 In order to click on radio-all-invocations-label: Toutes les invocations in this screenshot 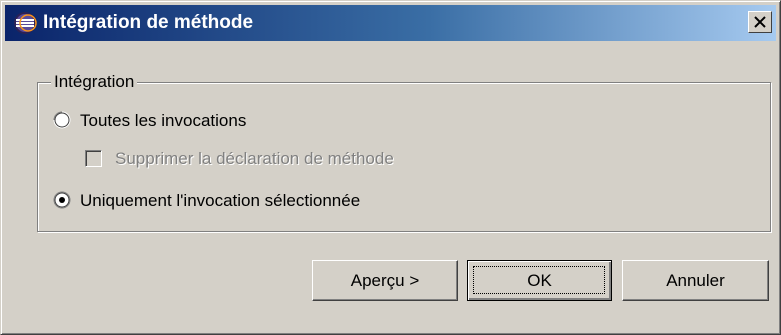, I will do `click(163, 121)`.